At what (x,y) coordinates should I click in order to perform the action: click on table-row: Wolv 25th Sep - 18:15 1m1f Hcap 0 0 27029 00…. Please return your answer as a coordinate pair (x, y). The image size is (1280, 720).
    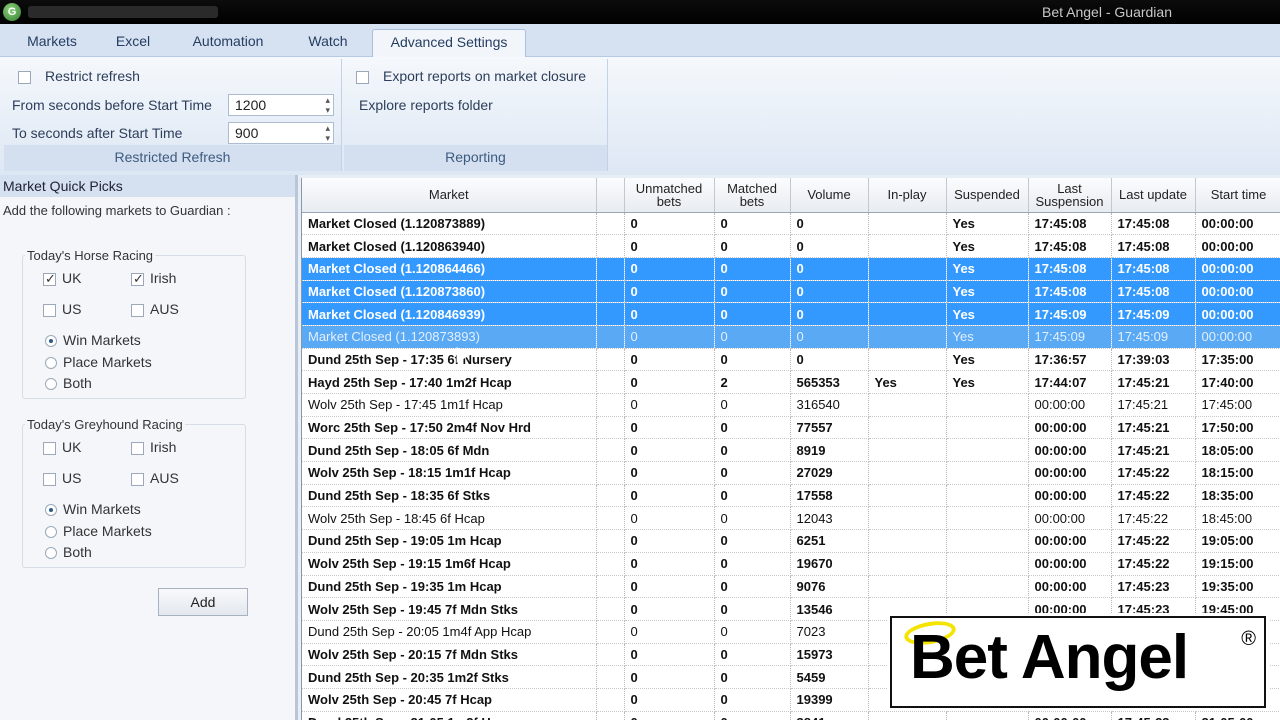
    Looking at the image, I should click on (791, 473).